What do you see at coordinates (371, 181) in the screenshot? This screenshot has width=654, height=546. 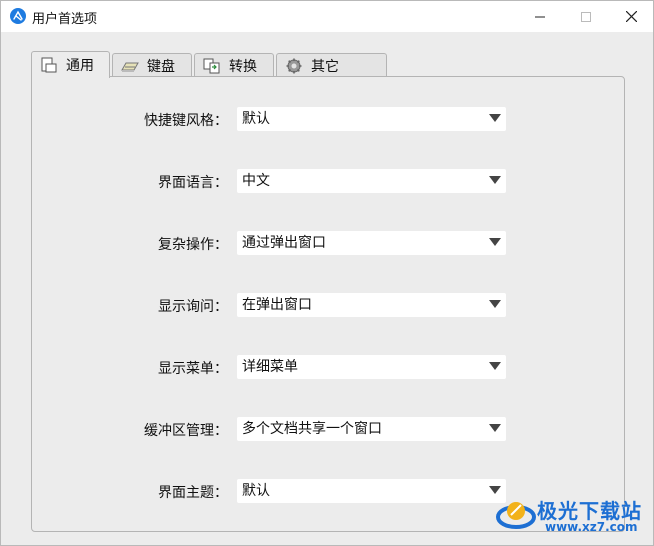 I see `language-select: 中文` at bounding box center [371, 181].